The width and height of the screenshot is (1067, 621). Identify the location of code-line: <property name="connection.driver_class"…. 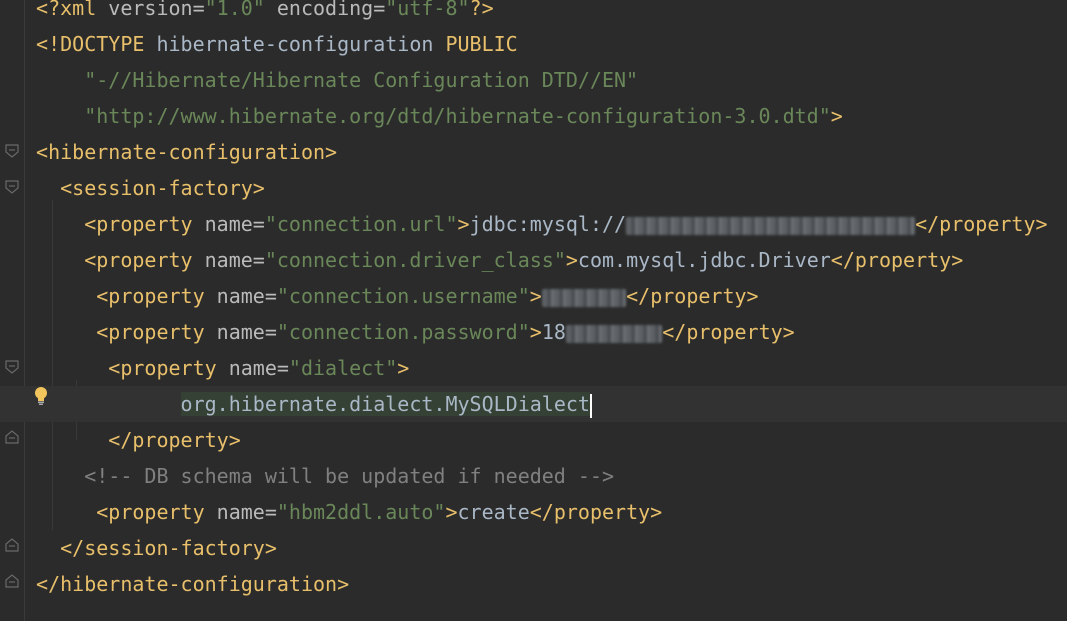
(533, 260).